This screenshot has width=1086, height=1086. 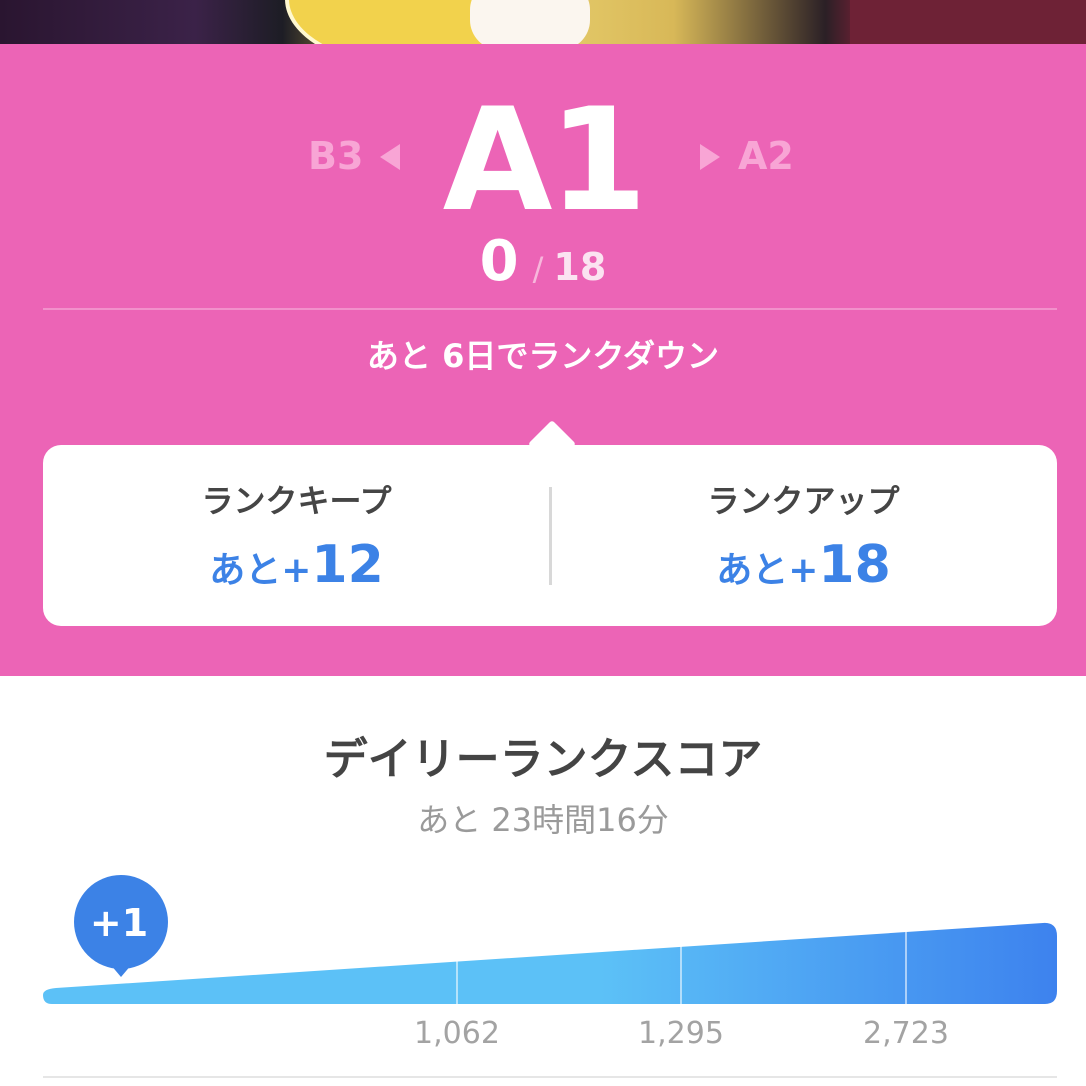 I want to click on banner-character, so click(x=530, y=22).